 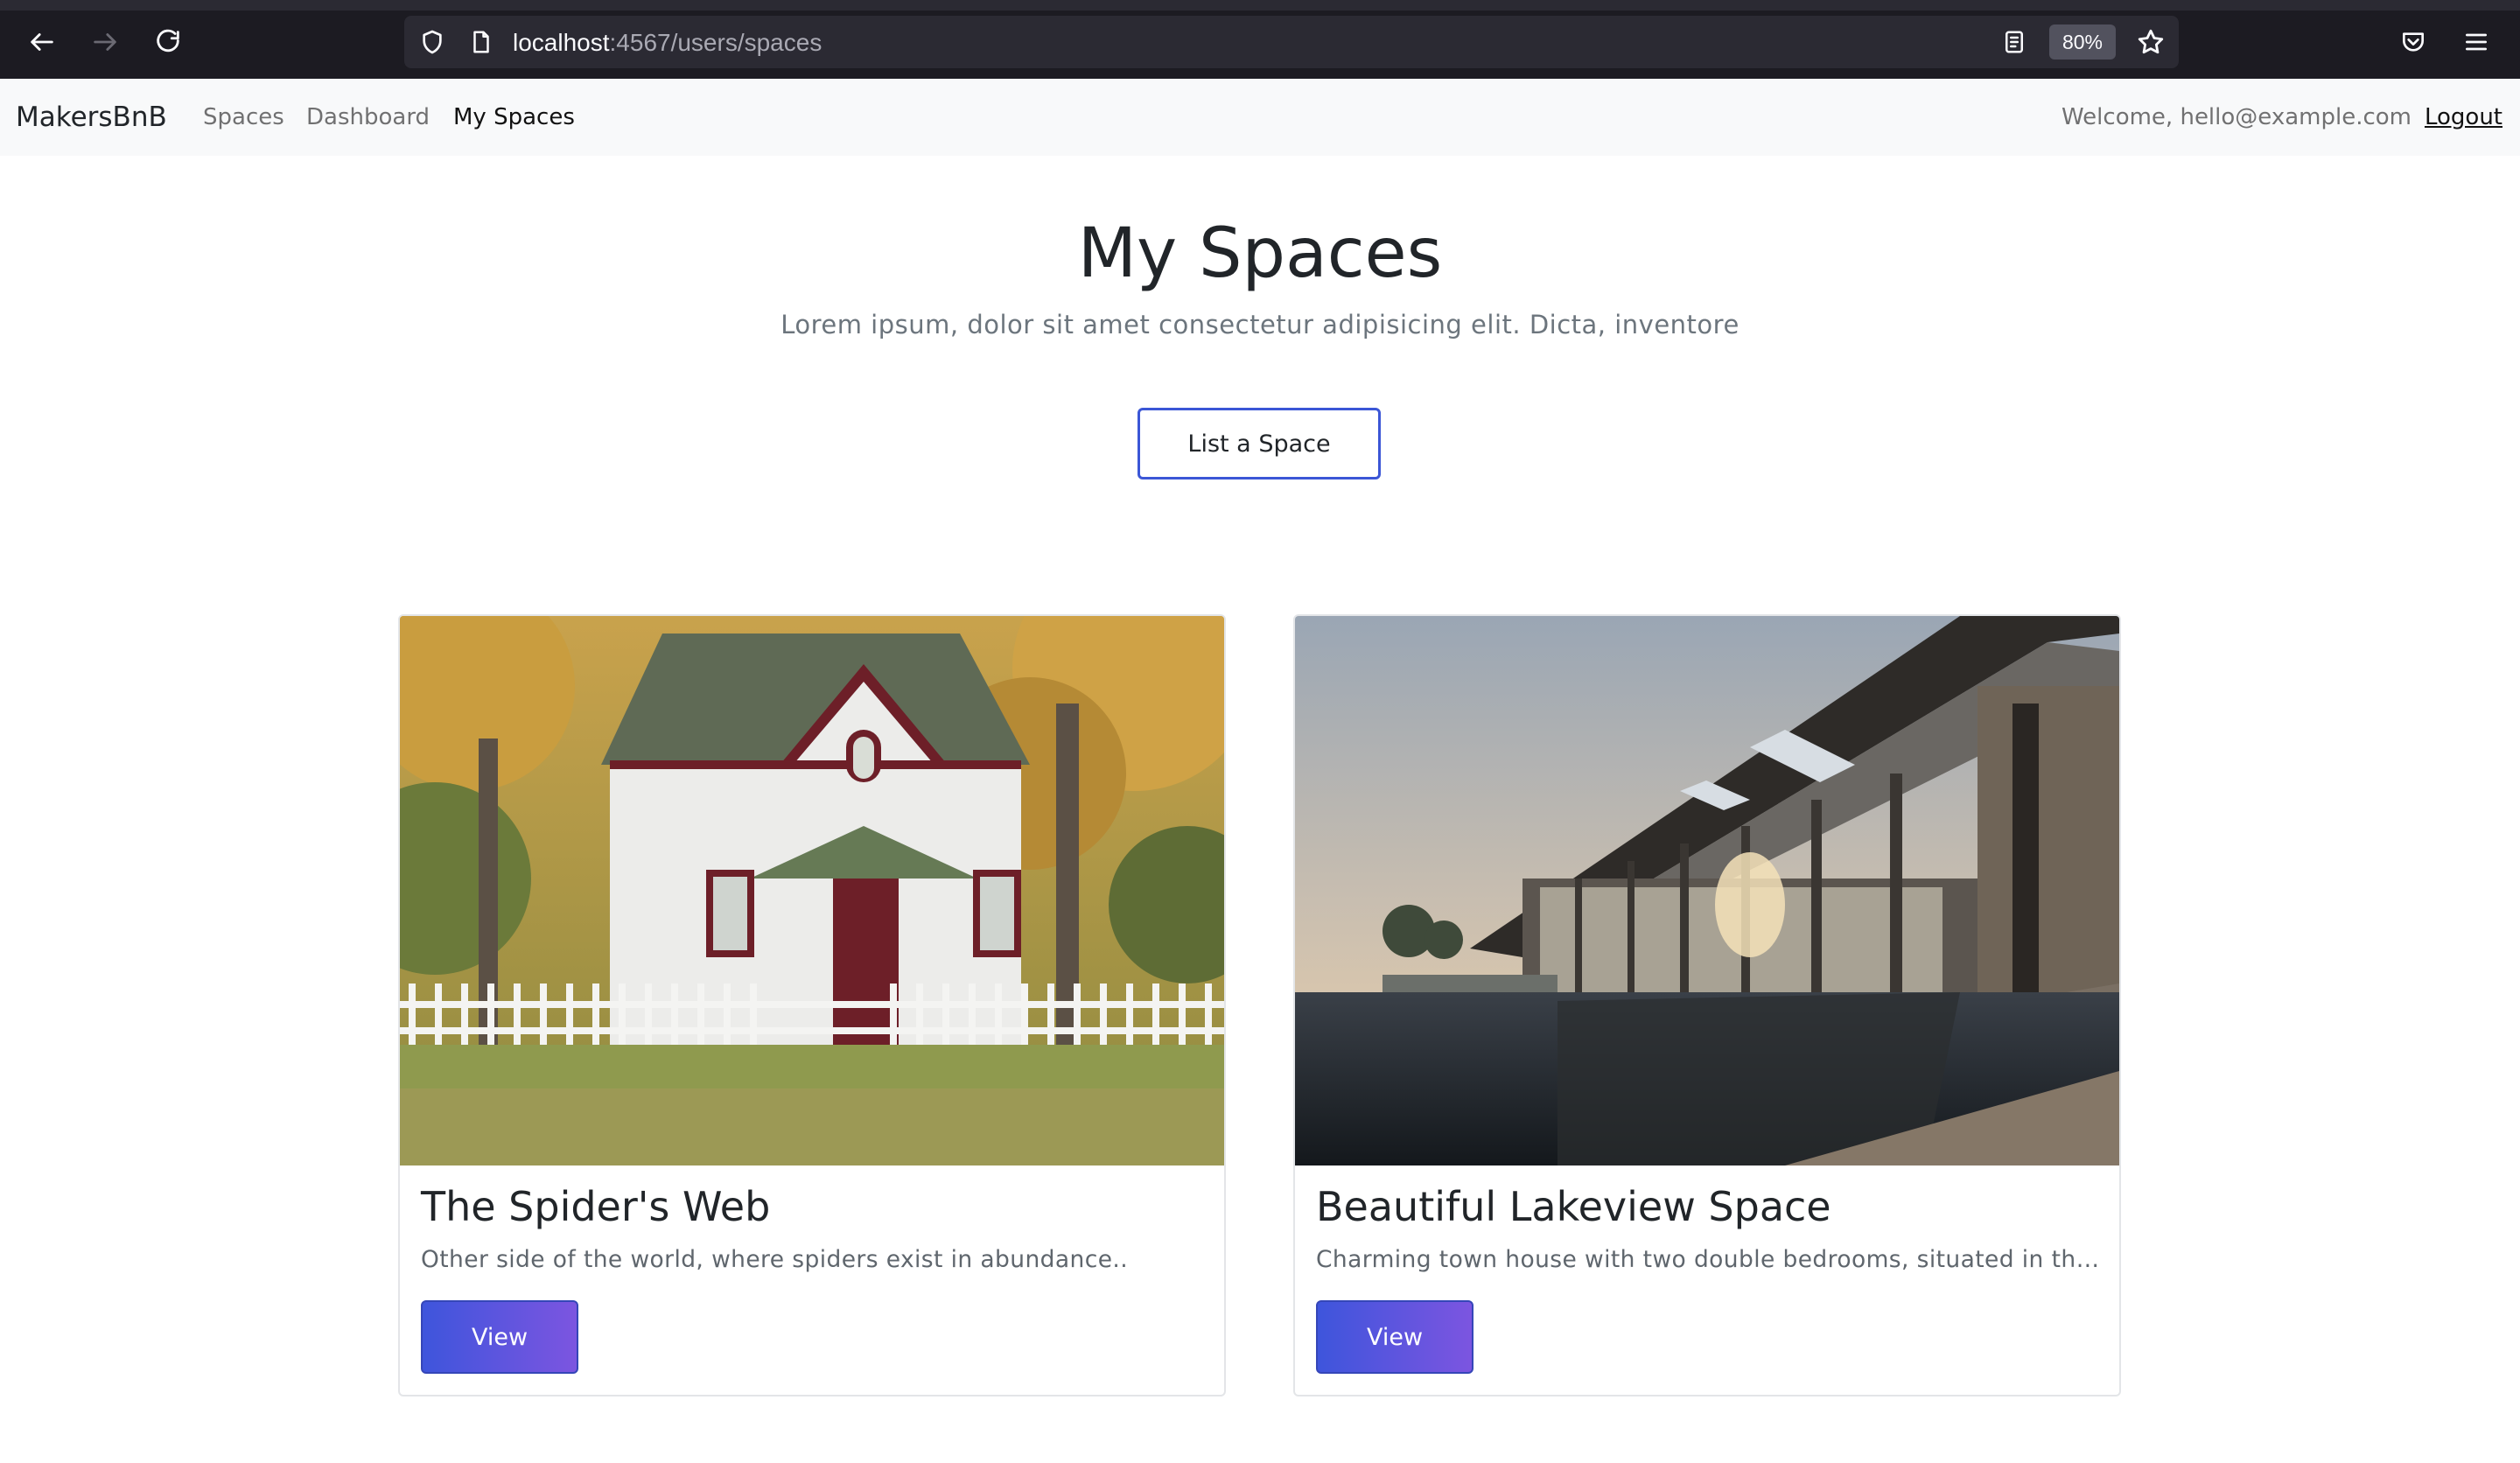 What do you see at coordinates (596, 1206) in the screenshot?
I see `card-title: The Spider's Web` at bounding box center [596, 1206].